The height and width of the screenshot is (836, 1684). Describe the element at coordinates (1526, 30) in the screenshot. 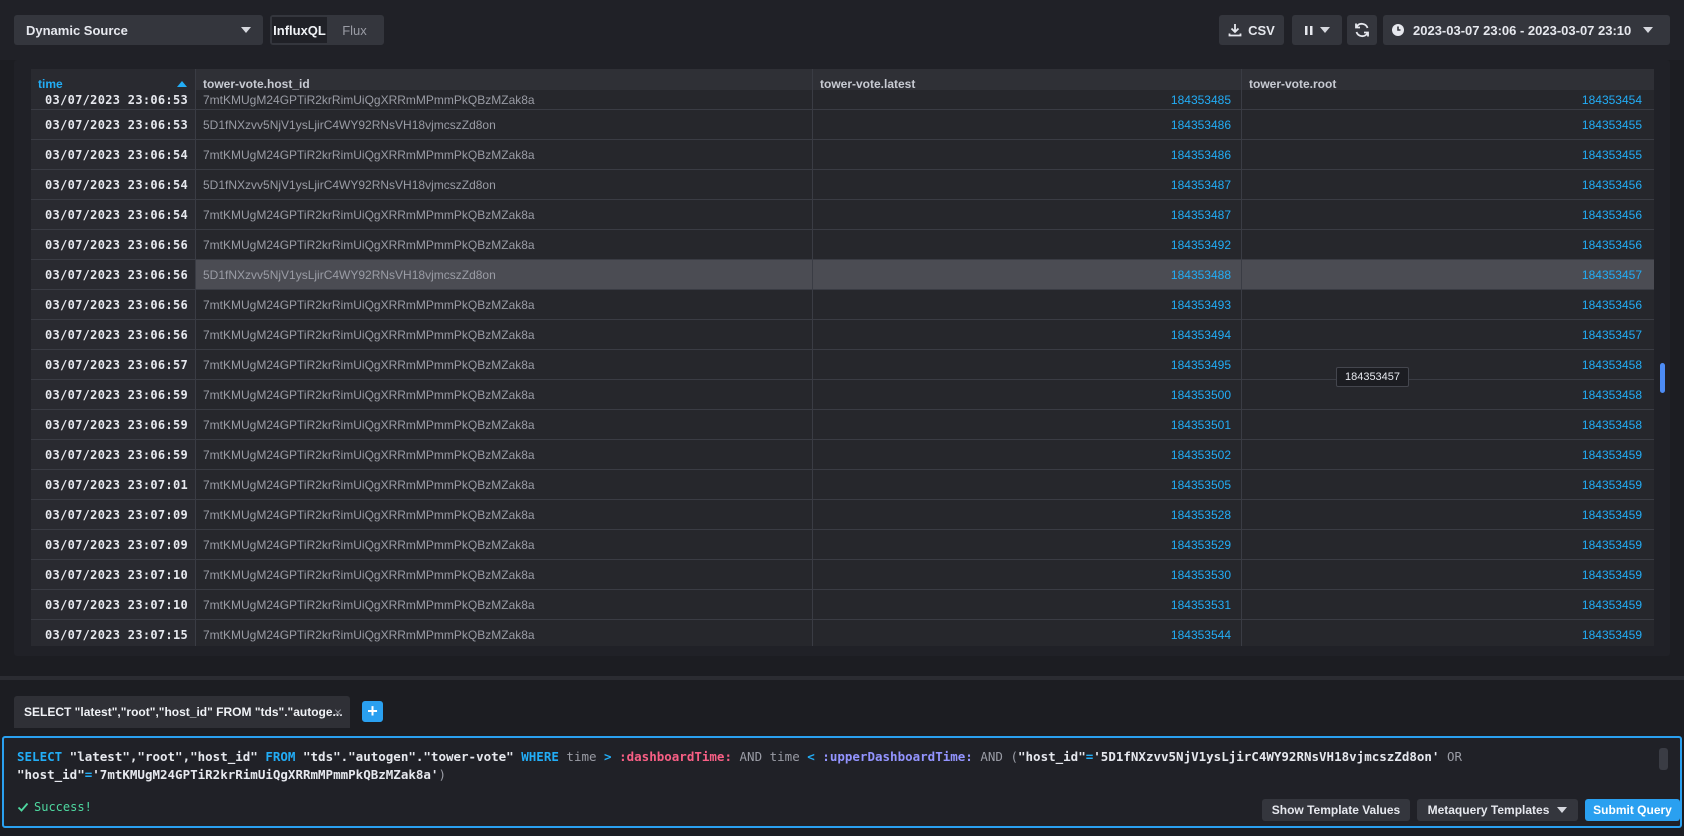

I see `time-range-dropdown: 2023-03-07 23:06 - 2023-03-07 23:10` at that location.